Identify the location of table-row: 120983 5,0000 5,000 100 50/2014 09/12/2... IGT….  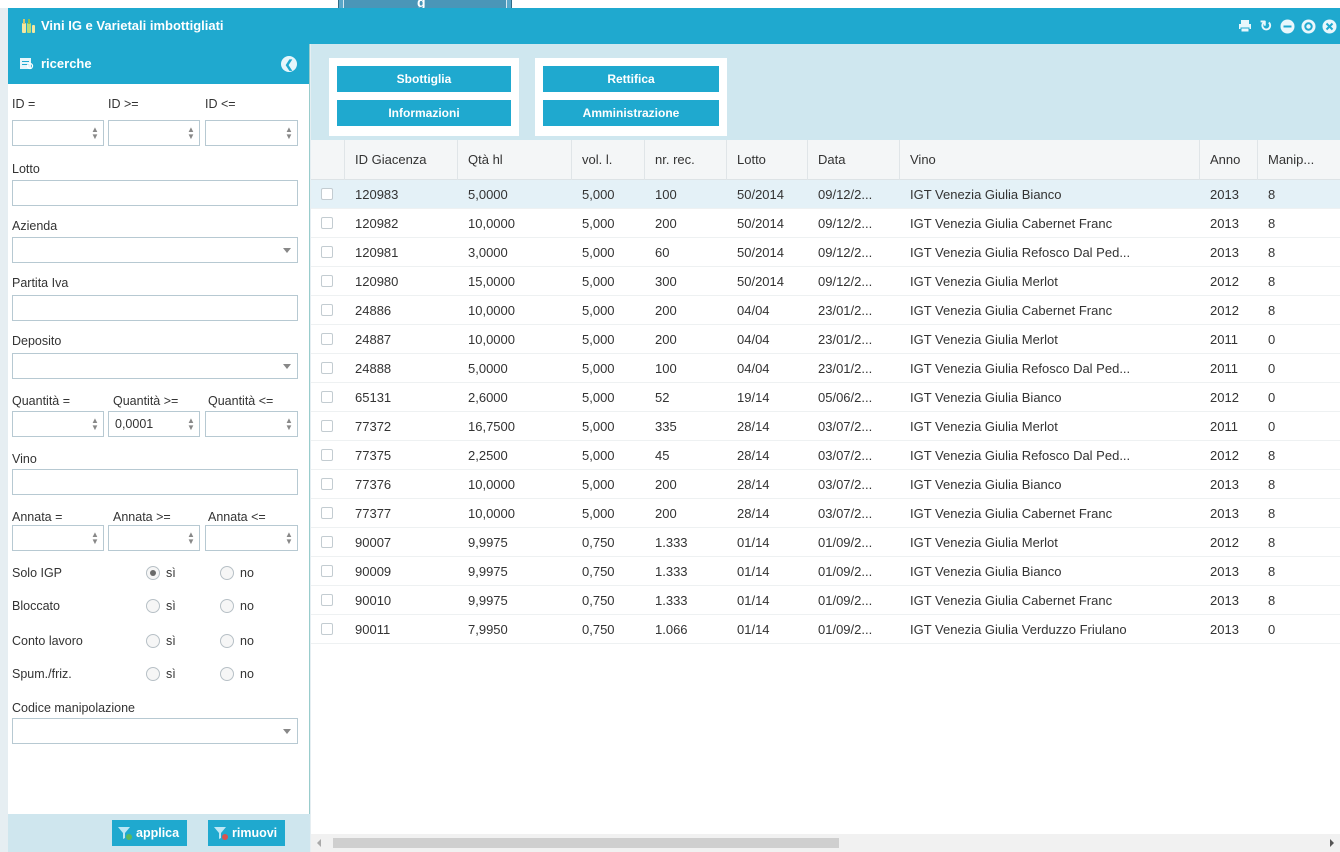
(825, 194).